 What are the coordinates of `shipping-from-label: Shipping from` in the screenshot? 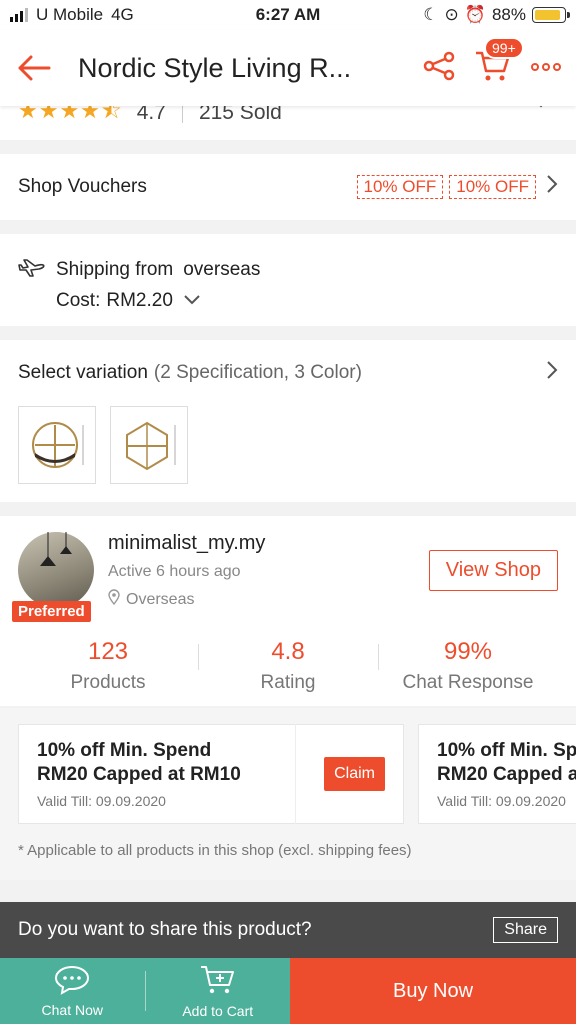 It's located at (115, 269).